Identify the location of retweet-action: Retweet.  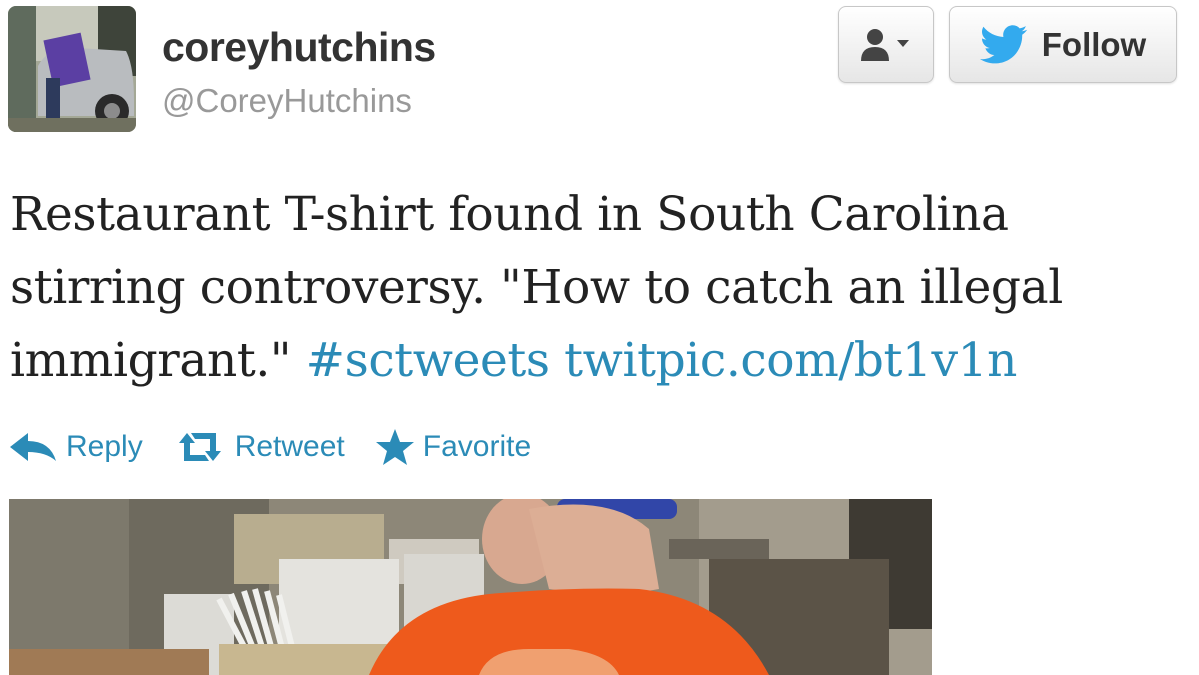
(259, 447).